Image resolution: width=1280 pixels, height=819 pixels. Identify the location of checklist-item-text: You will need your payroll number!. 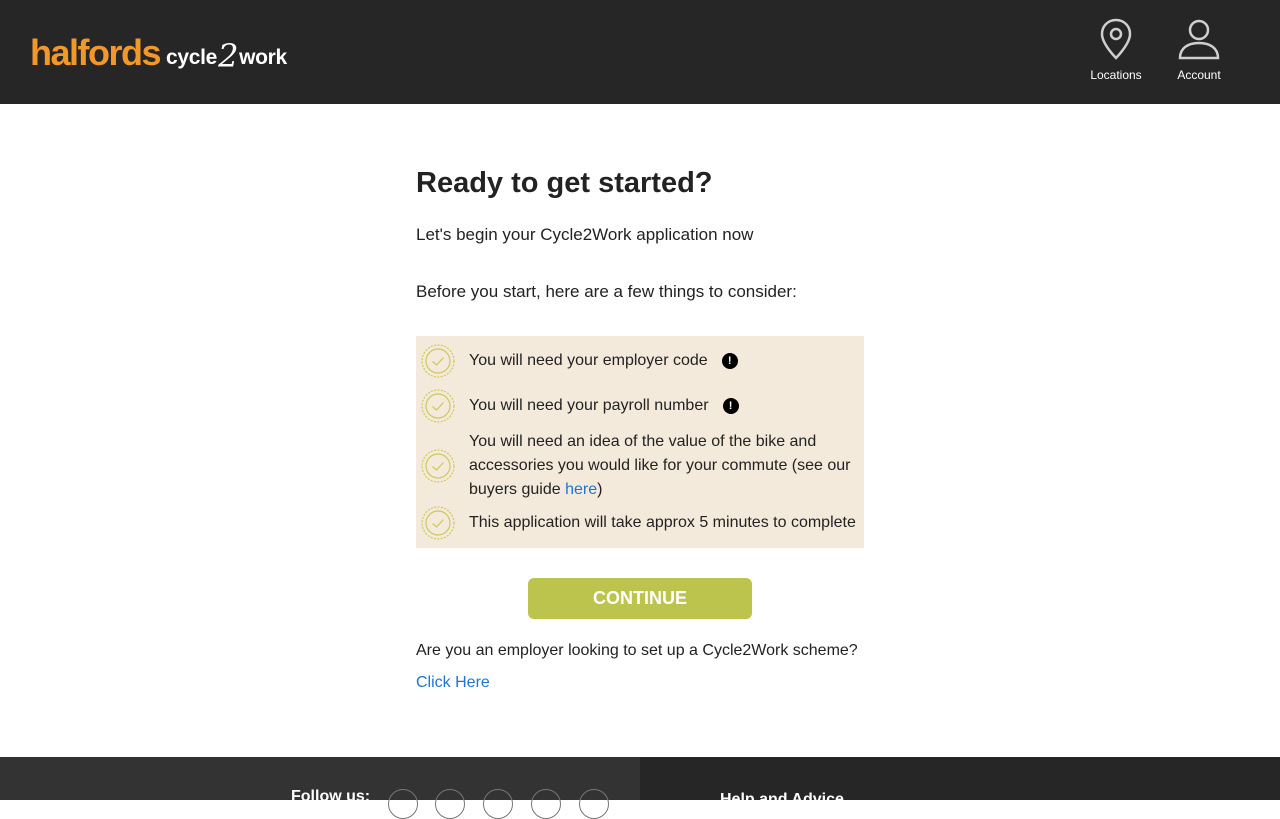
(604, 406).